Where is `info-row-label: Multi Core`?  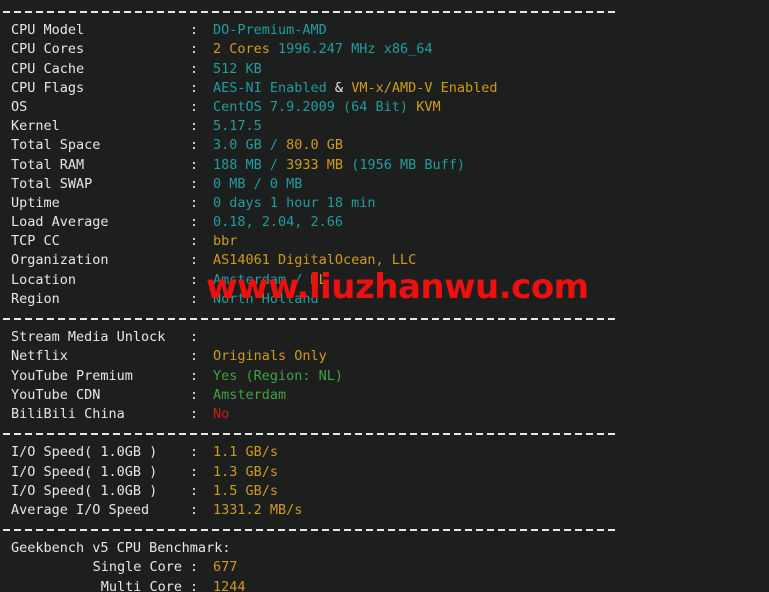
info-row-label: Multi Core is located at coordinates (141, 585).